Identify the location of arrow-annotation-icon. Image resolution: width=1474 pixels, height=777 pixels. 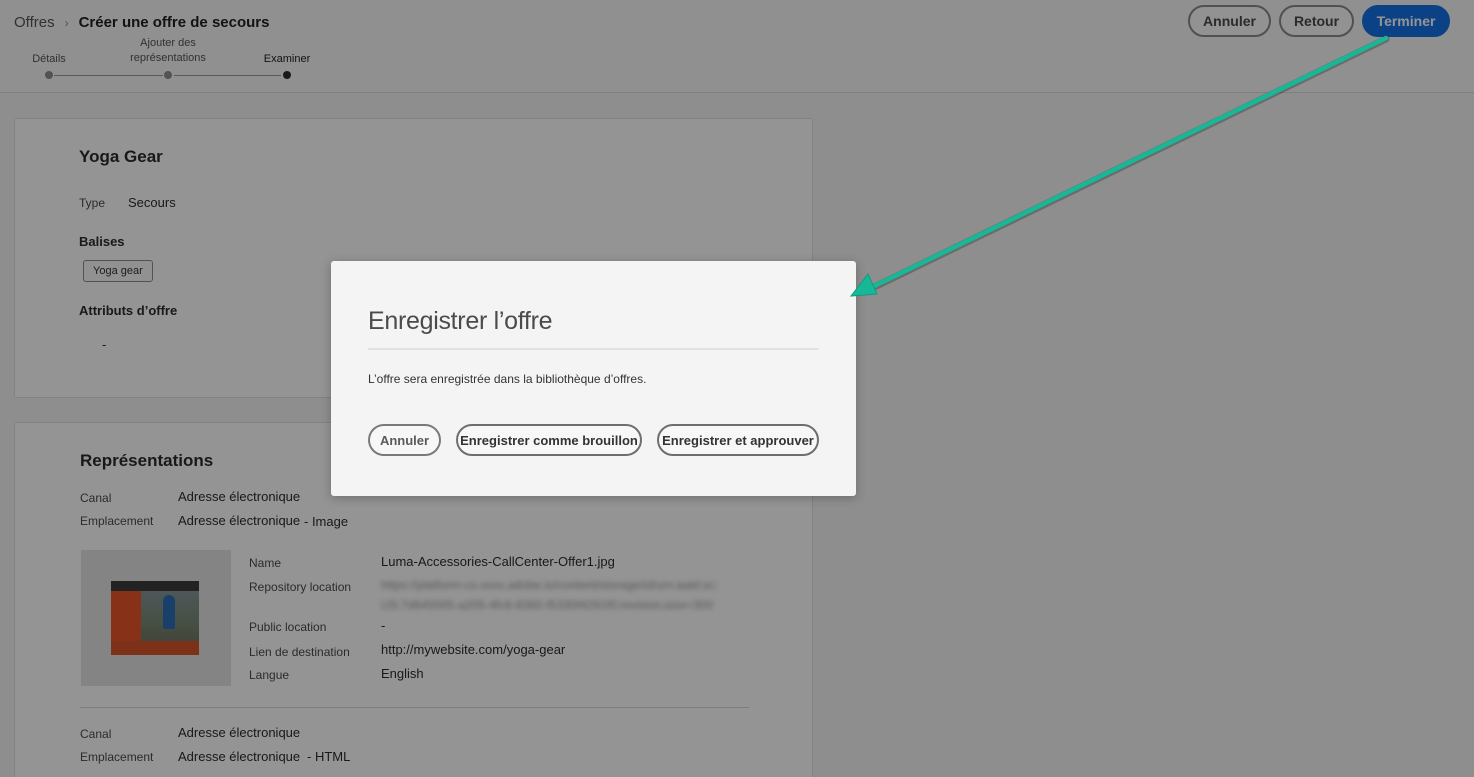
(1119, 166).